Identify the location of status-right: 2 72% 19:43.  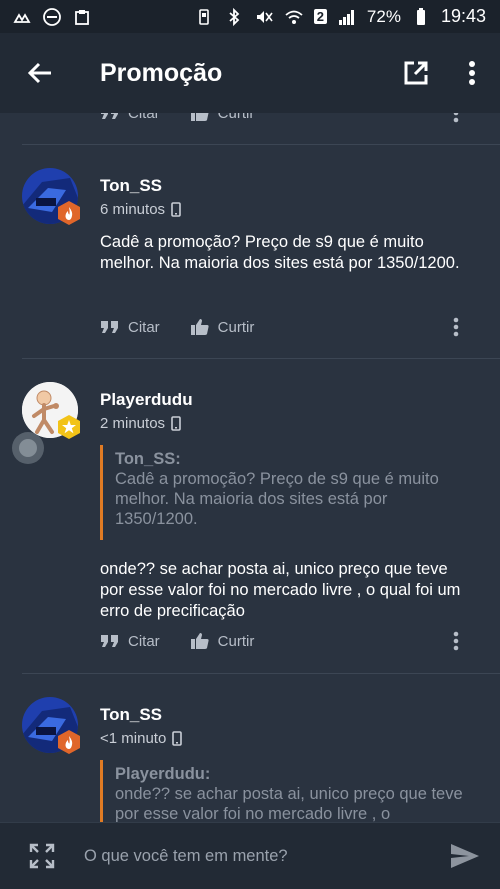
(340, 16).